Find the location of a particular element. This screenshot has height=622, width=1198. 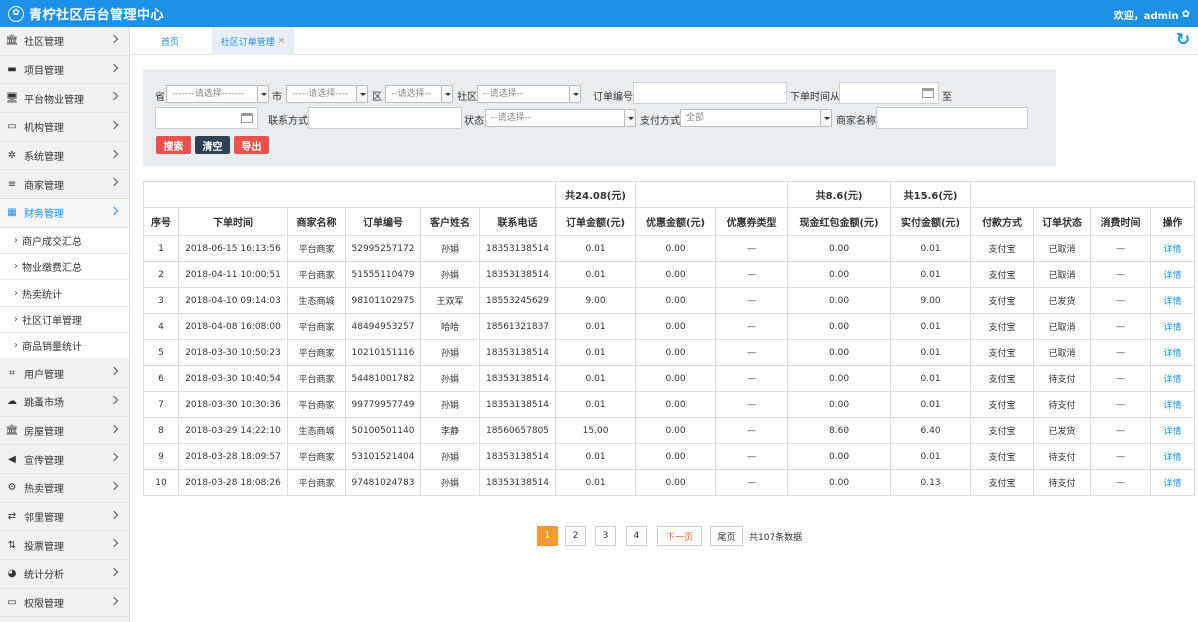

column-header: 操作 is located at coordinates (1173, 221).